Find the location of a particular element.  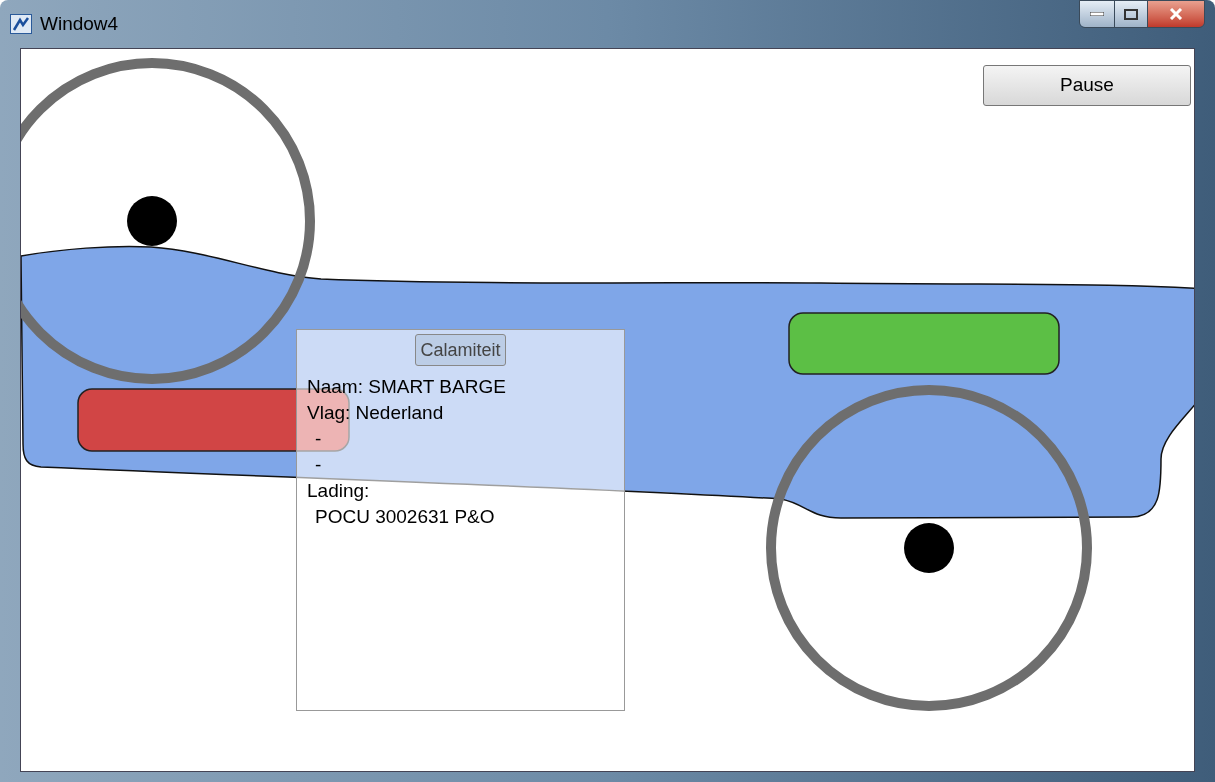

calamity-button: Calamiteit is located at coordinates (460, 350).